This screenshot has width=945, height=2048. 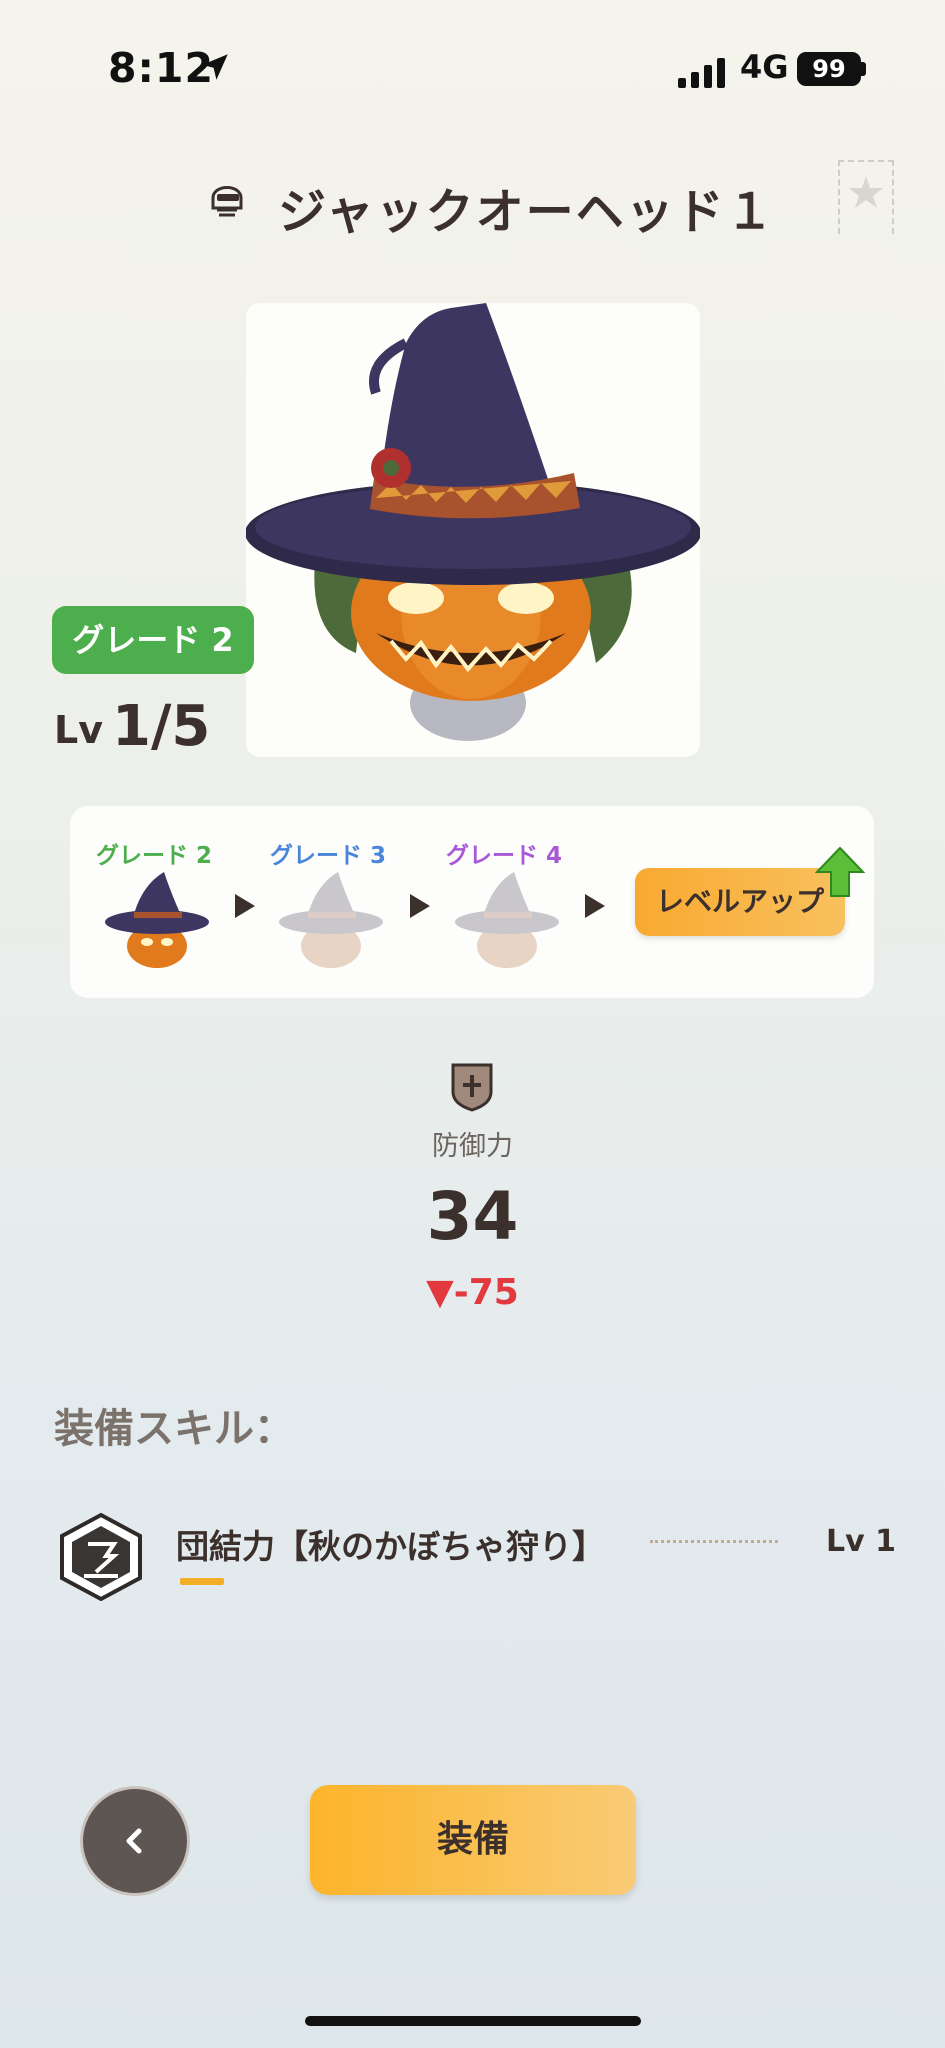 What do you see at coordinates (78, 730) in the screenshot?
I see `level-prefix: Lv` at bounding box center [78, 730].